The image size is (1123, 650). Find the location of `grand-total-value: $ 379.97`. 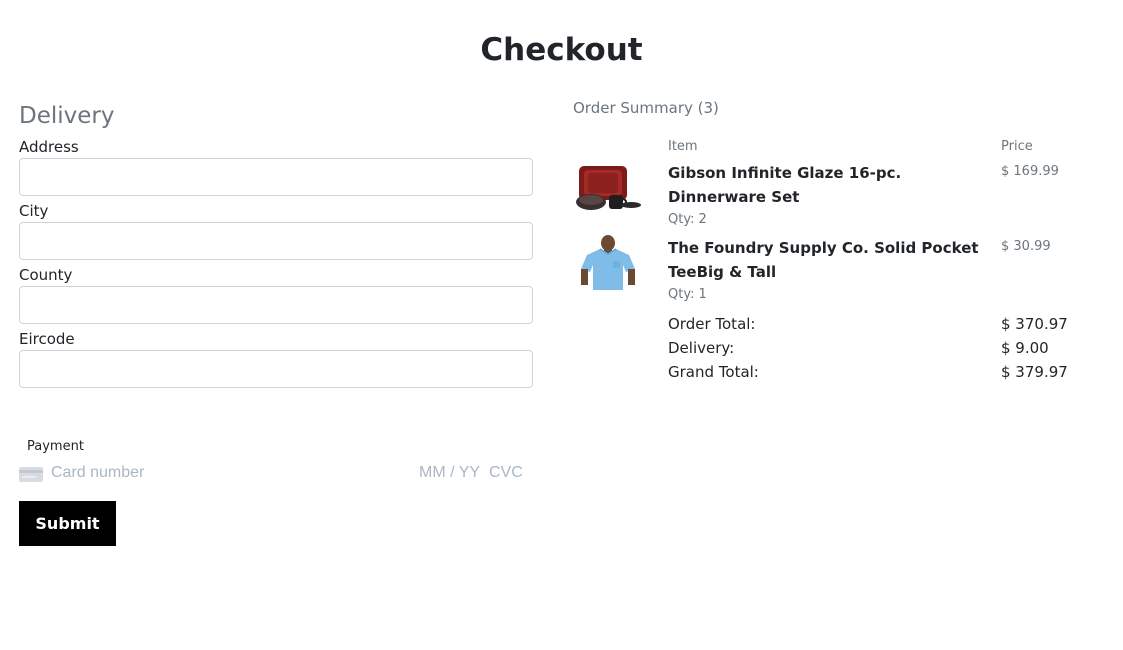

grand-total-value: $ 379.97 is located at coordinates (1034, 372).